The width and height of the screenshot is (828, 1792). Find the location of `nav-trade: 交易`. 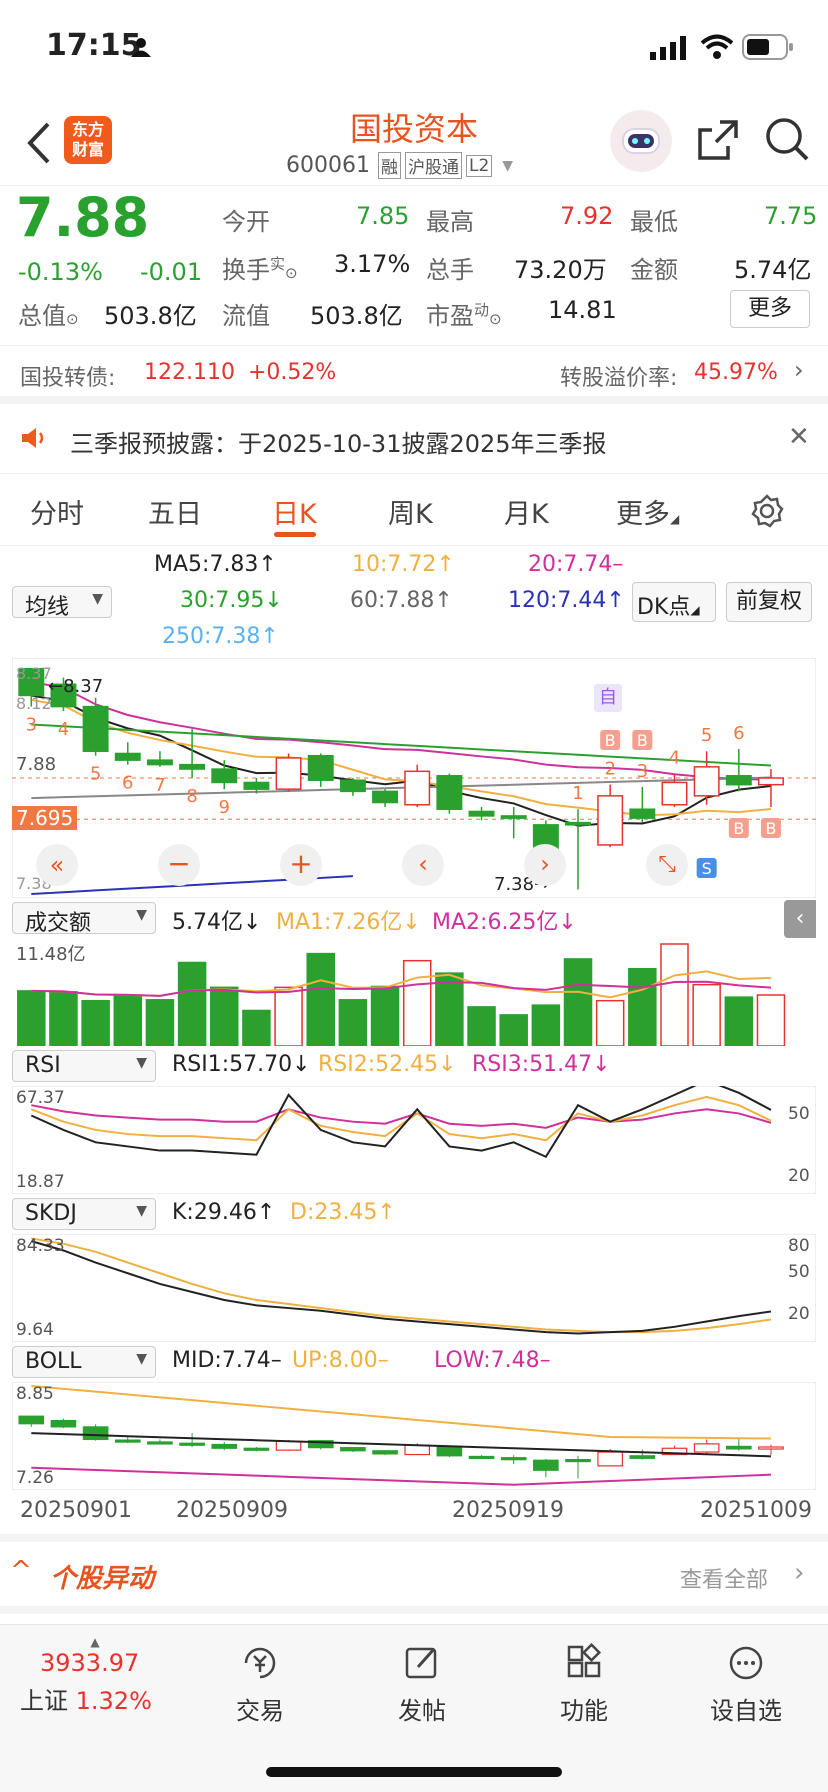

nav-trade: 交易 is located at coordinates (260, 1684).